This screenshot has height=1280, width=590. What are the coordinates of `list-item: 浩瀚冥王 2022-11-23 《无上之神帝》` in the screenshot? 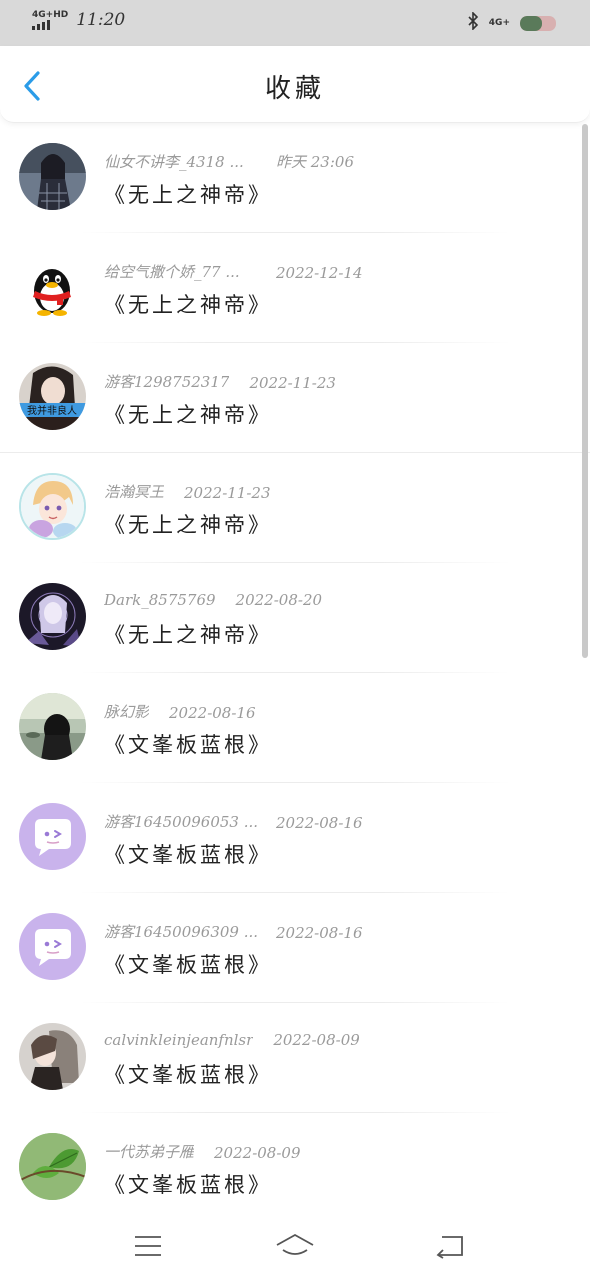 It's located at (295, 508).